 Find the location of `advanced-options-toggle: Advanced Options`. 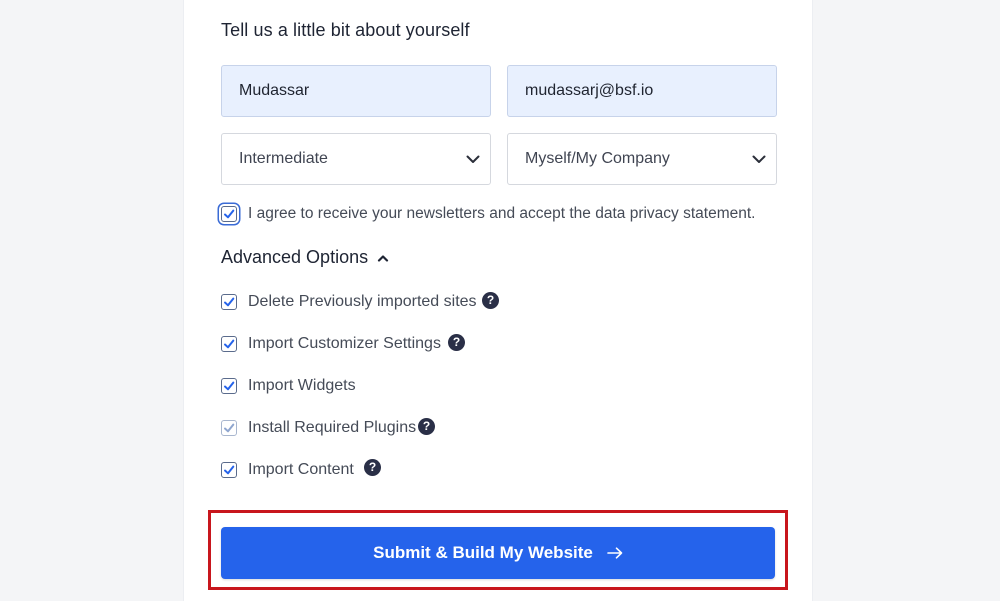

advanced-options-toggle: Advanced Options is located at coordinates (294, 257).